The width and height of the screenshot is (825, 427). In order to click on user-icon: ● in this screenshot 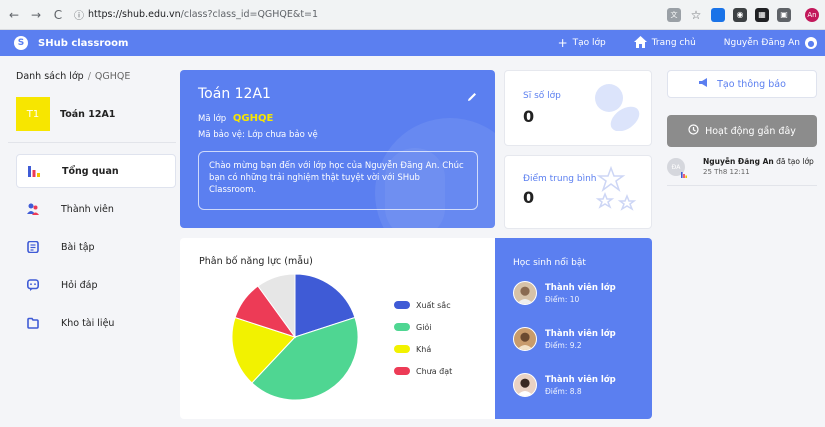, I will do `click(811, 43)`.